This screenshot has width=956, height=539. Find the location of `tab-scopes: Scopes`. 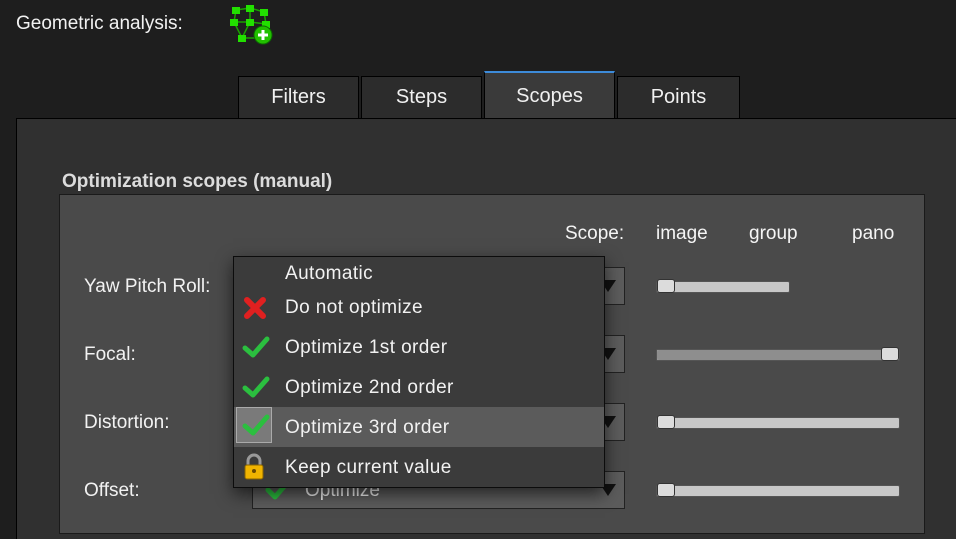

tab-scopes: Scopes is located at coordinates (549, 95).